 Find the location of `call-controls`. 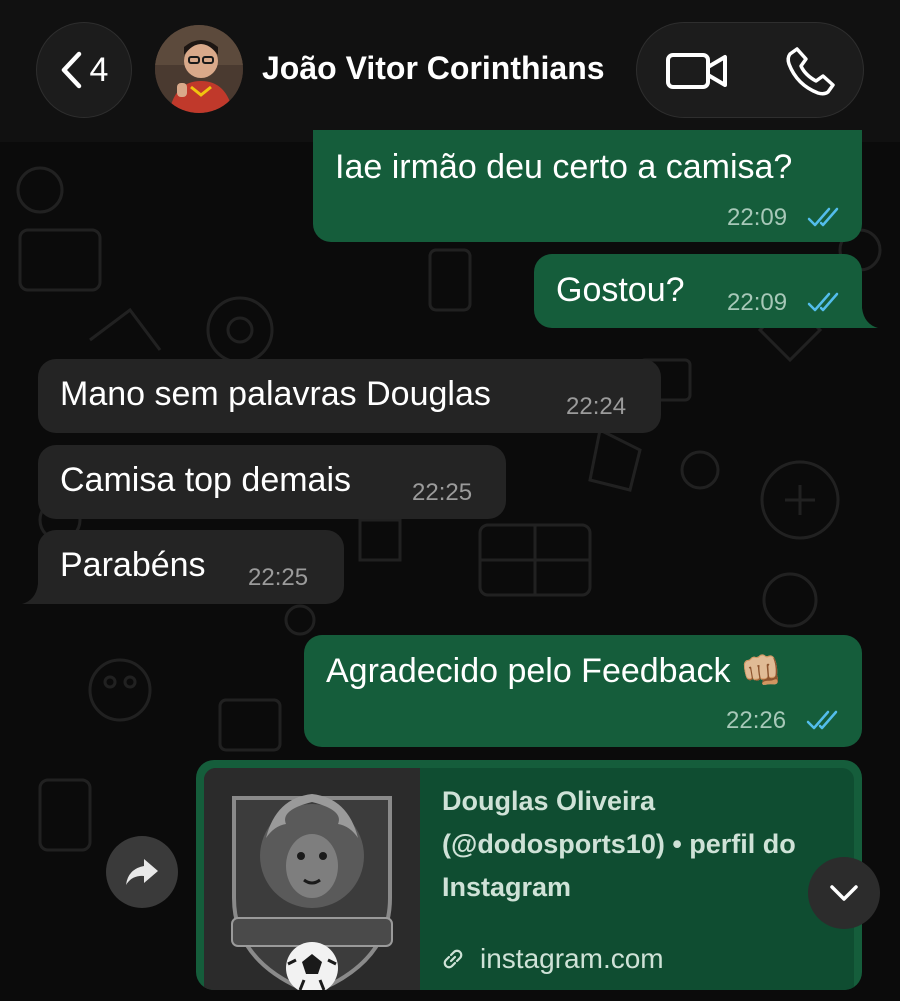

call-controls is located at coordinates (750, 70).